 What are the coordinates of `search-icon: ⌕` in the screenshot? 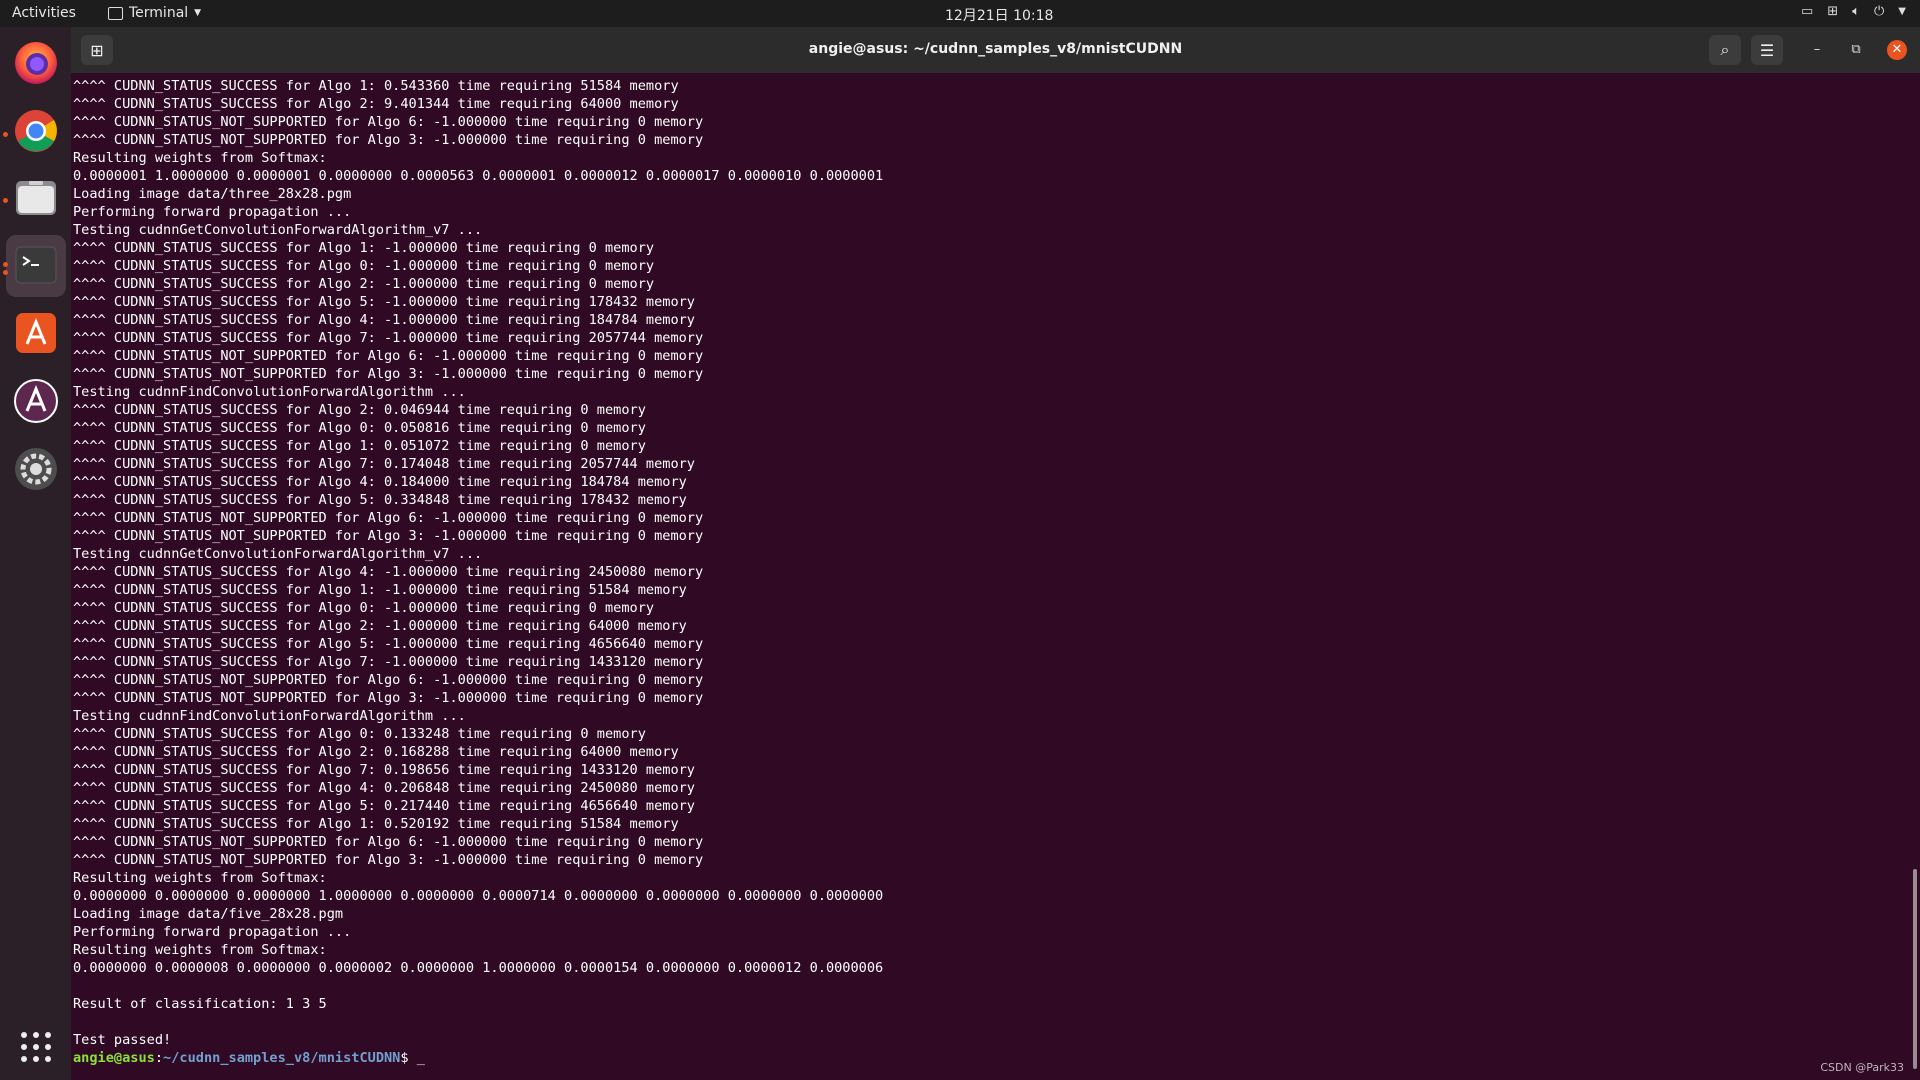 It's located at (1725, 49).